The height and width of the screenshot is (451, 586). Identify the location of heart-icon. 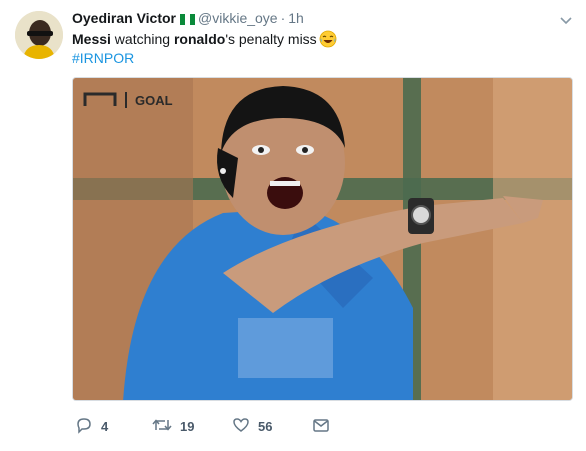
(241, 426).